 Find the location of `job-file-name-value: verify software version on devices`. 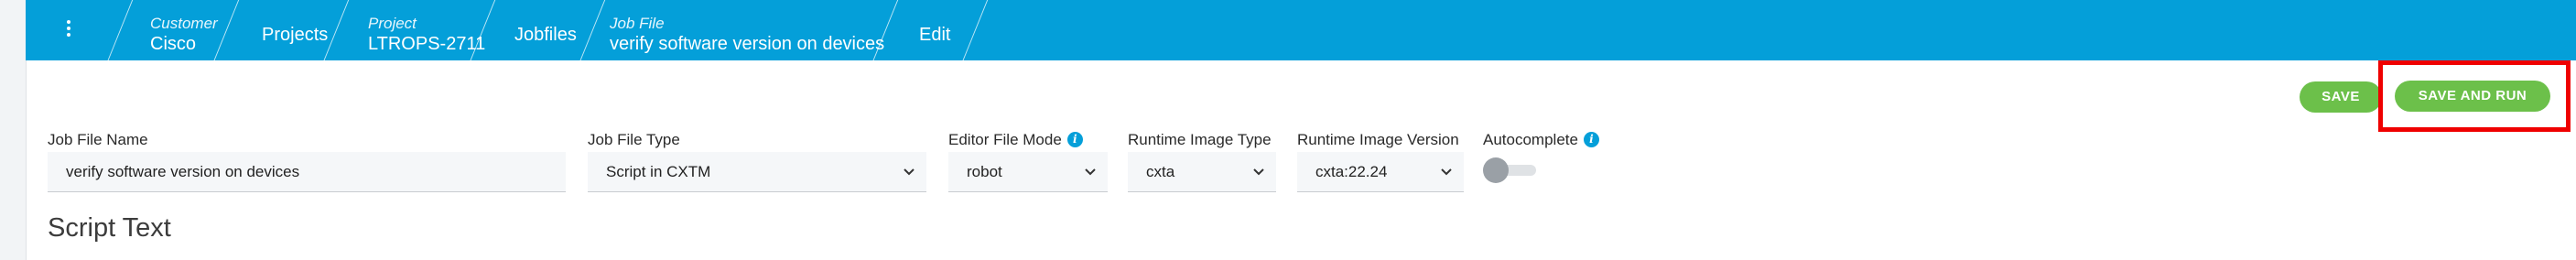

job-file-name-value: verify software version on devices is located at coordinates (183, 171).